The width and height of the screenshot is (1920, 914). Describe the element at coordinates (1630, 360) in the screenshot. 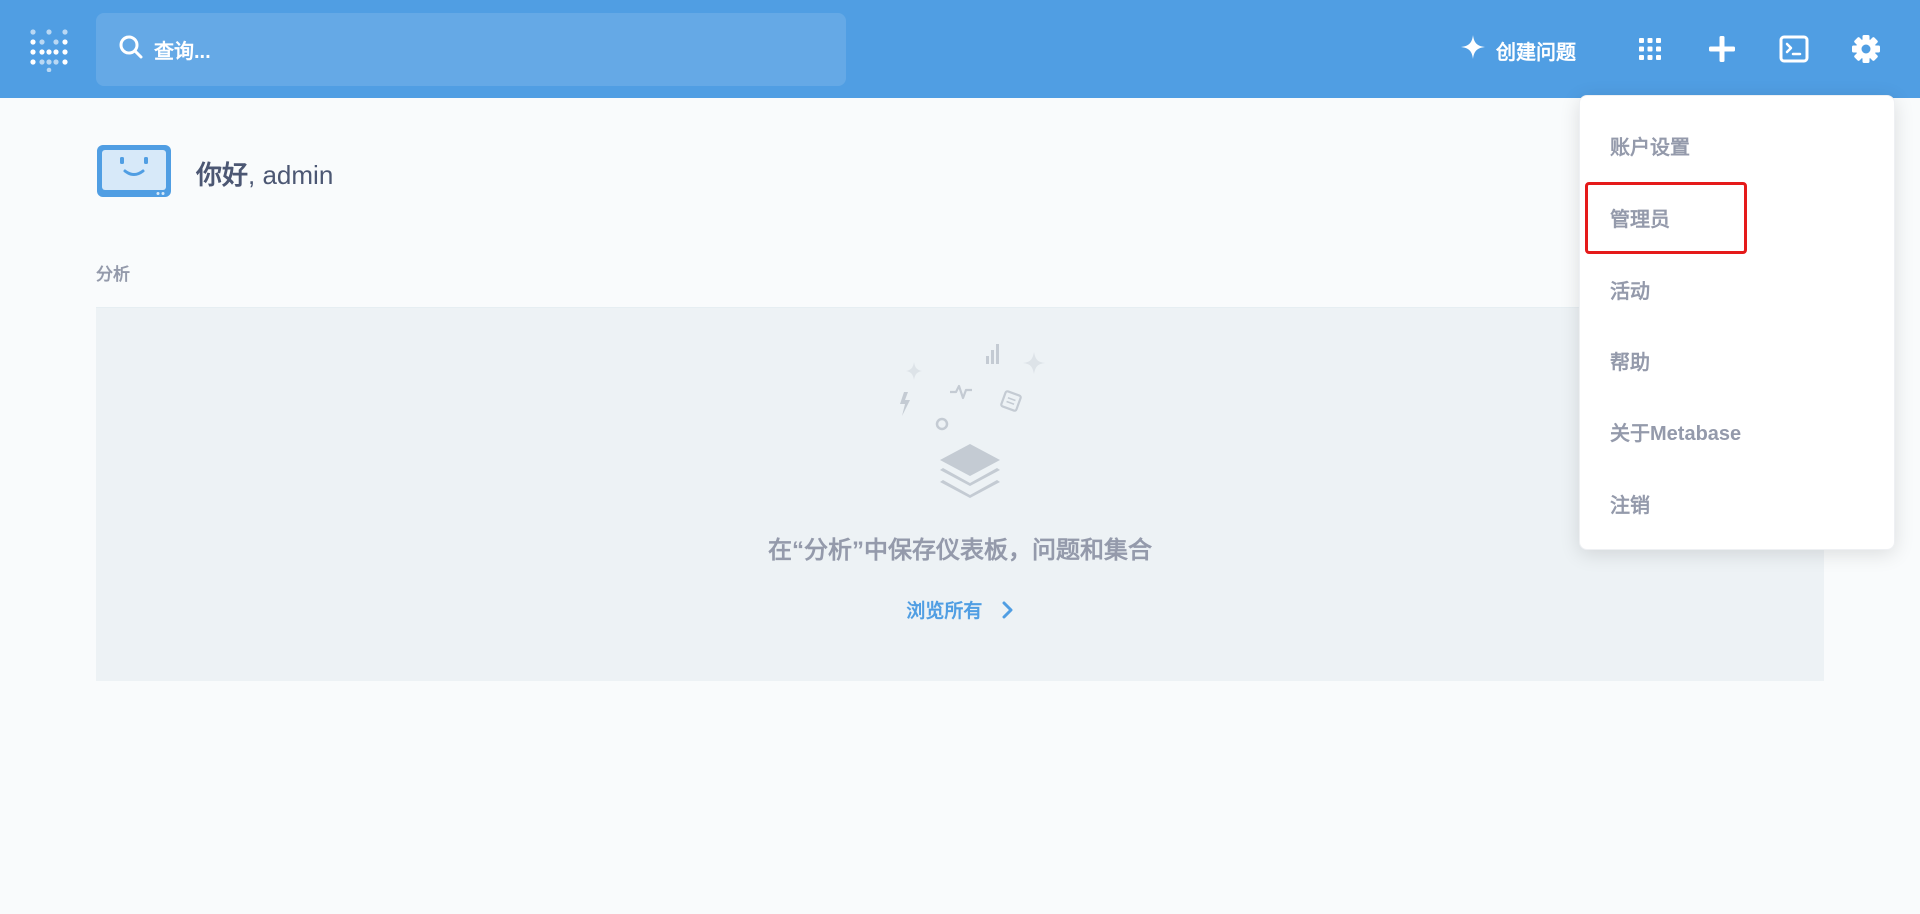

I see `menu-item-help: 帮助` at that location.